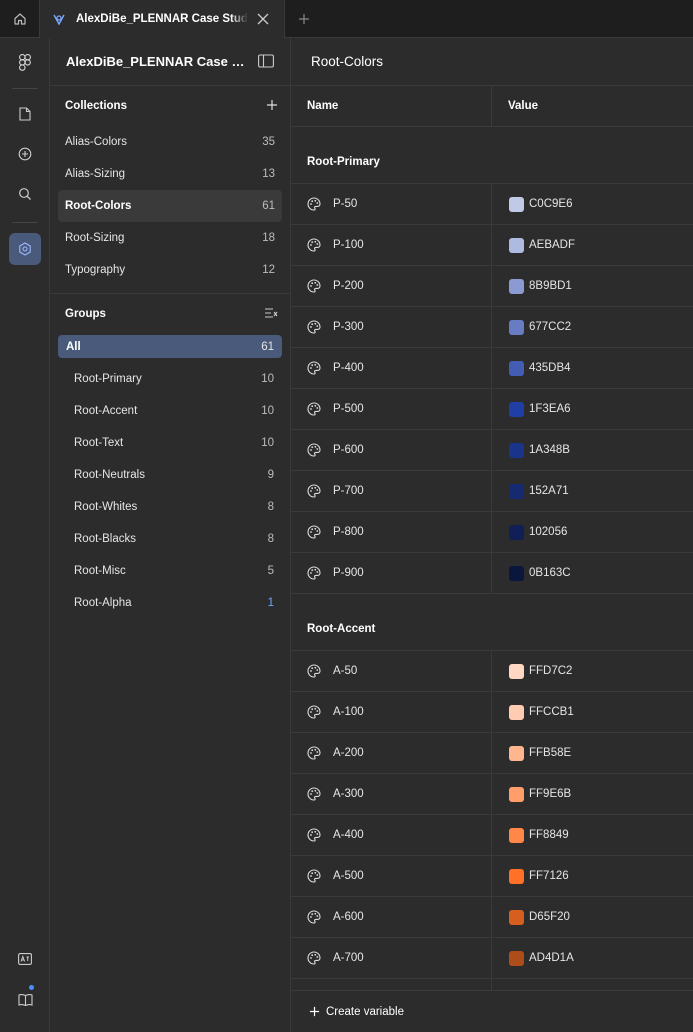  What do you see at coordinates (492, 1011) in the screenshot?
I see `create-variable-button: Create variable` at bounding box center [492, 1011].